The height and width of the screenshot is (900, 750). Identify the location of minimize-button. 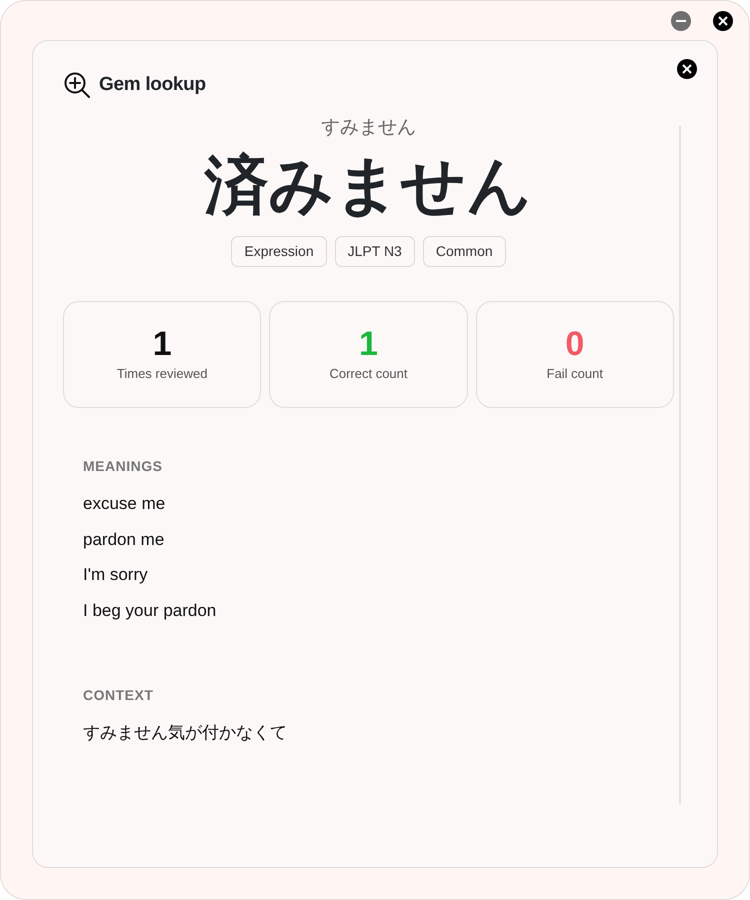
(681, 21).